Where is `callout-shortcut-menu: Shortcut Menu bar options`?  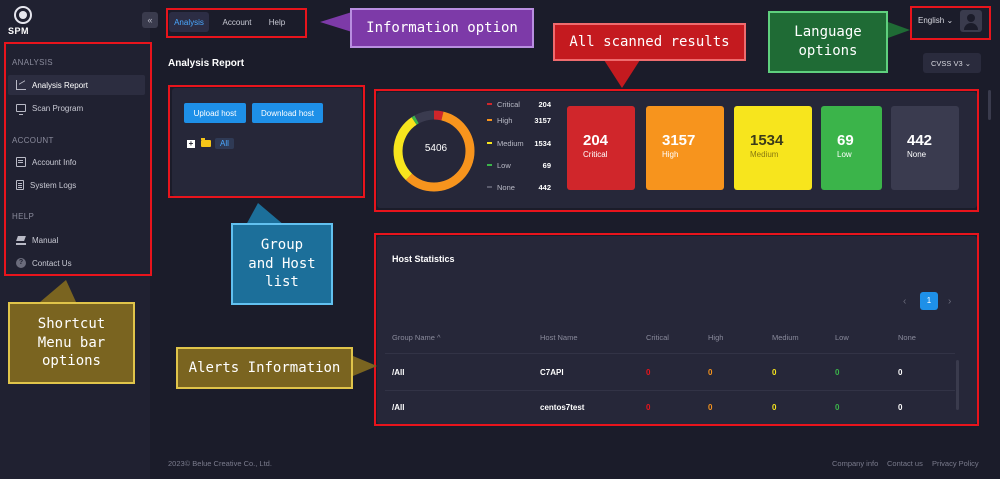 callout-shortcut-menu: Shortcut Menu bar options is located at coordinates (71, 343).